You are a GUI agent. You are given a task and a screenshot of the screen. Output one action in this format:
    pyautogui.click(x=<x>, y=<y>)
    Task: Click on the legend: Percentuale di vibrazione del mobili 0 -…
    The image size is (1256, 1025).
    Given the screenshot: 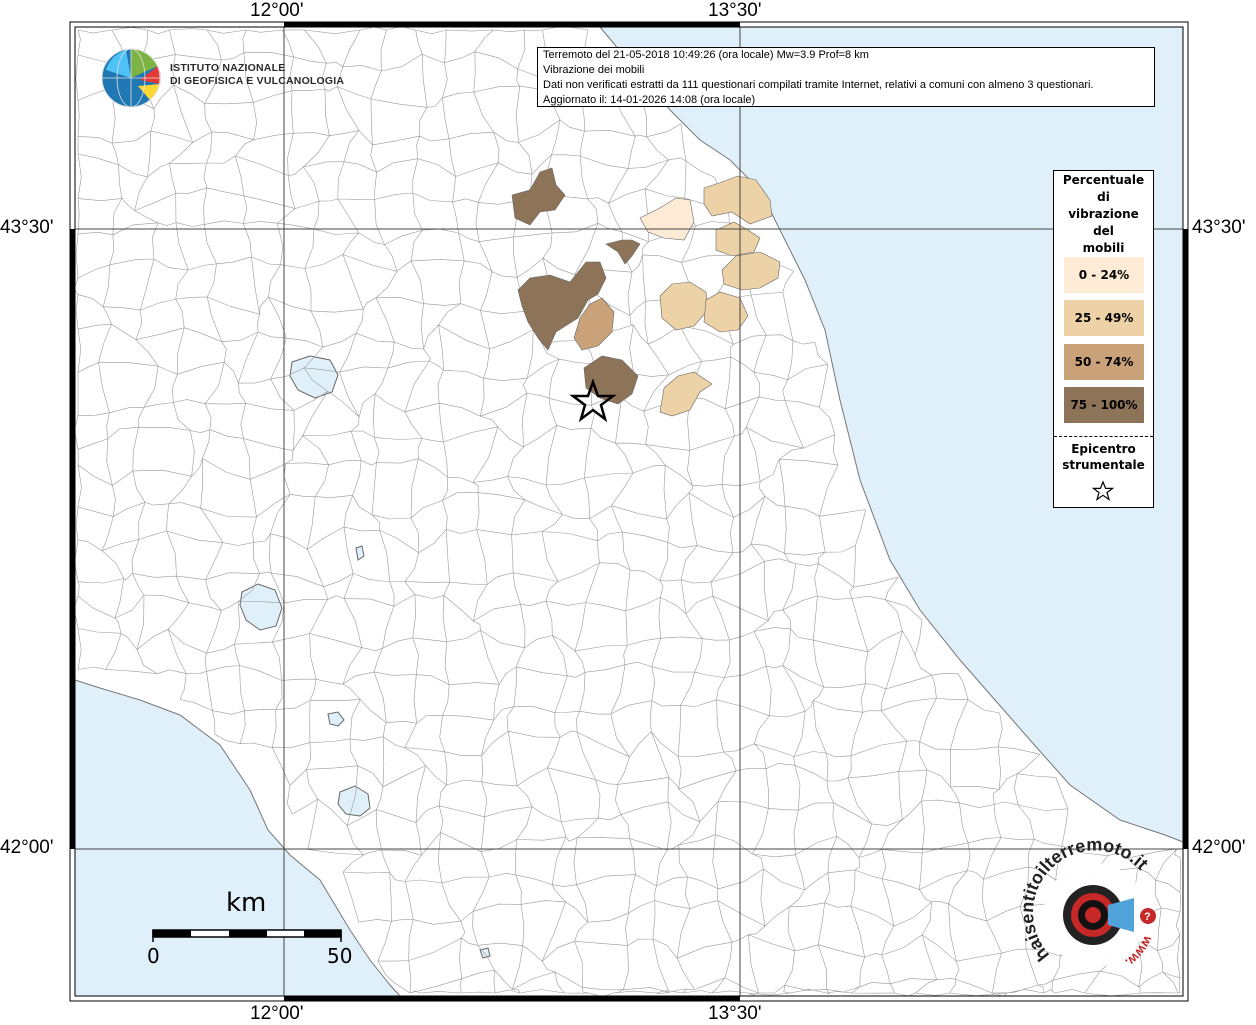 What is the action you would take?
    pyautogui.click(x=1103, y=339)
    